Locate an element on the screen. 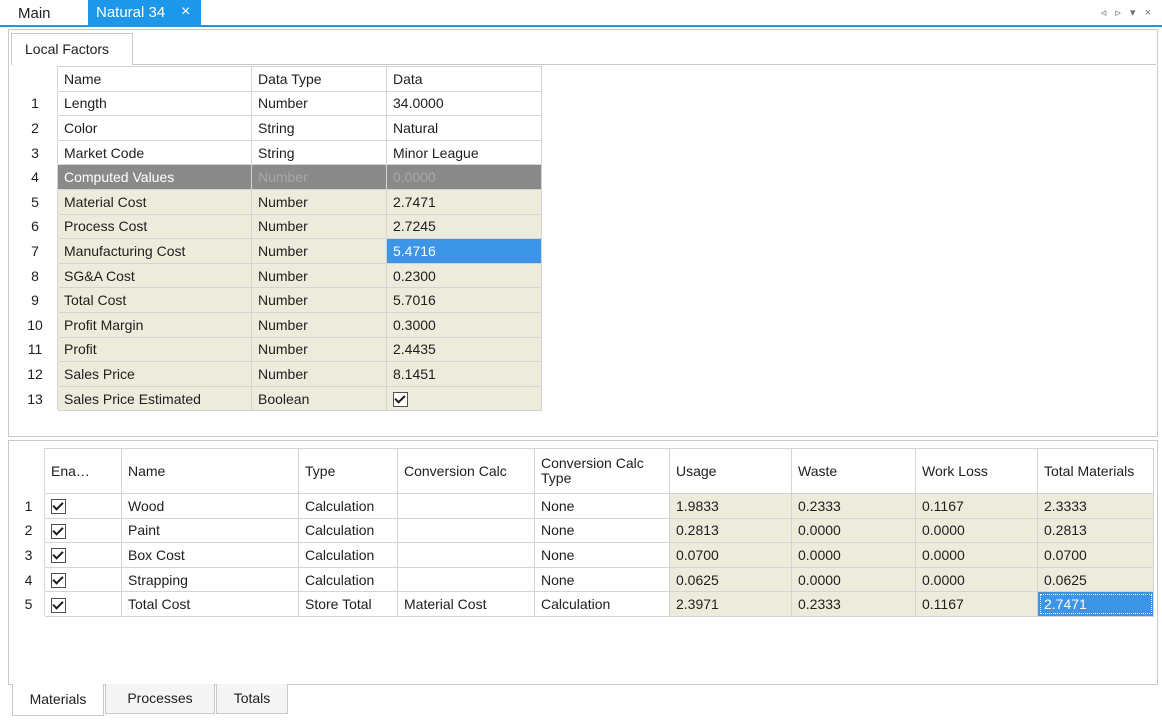  column-header-conversion-calc-type: Conversion Calc Type is located at coordinates (602, 471).